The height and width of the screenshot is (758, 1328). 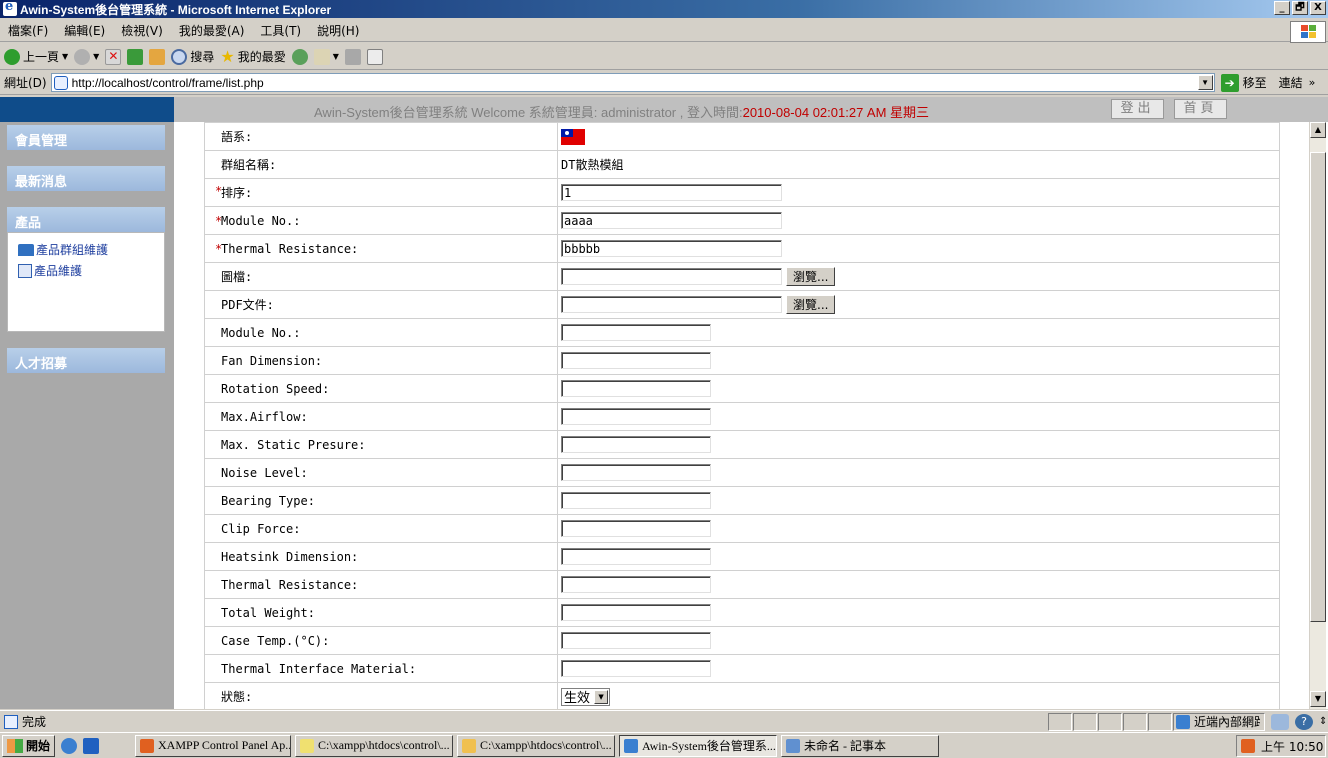 I want to click on rotation-speed-input, so click(x=636, y=388).